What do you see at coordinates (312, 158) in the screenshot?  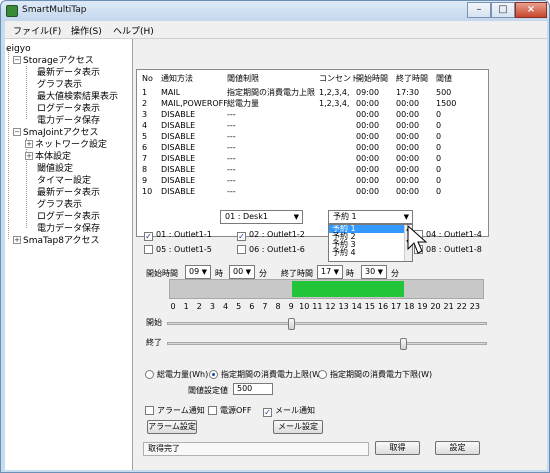 I see `table-row: 7 DISABLE --- 00:00 00:00 0` at bounding box center [312, 158].